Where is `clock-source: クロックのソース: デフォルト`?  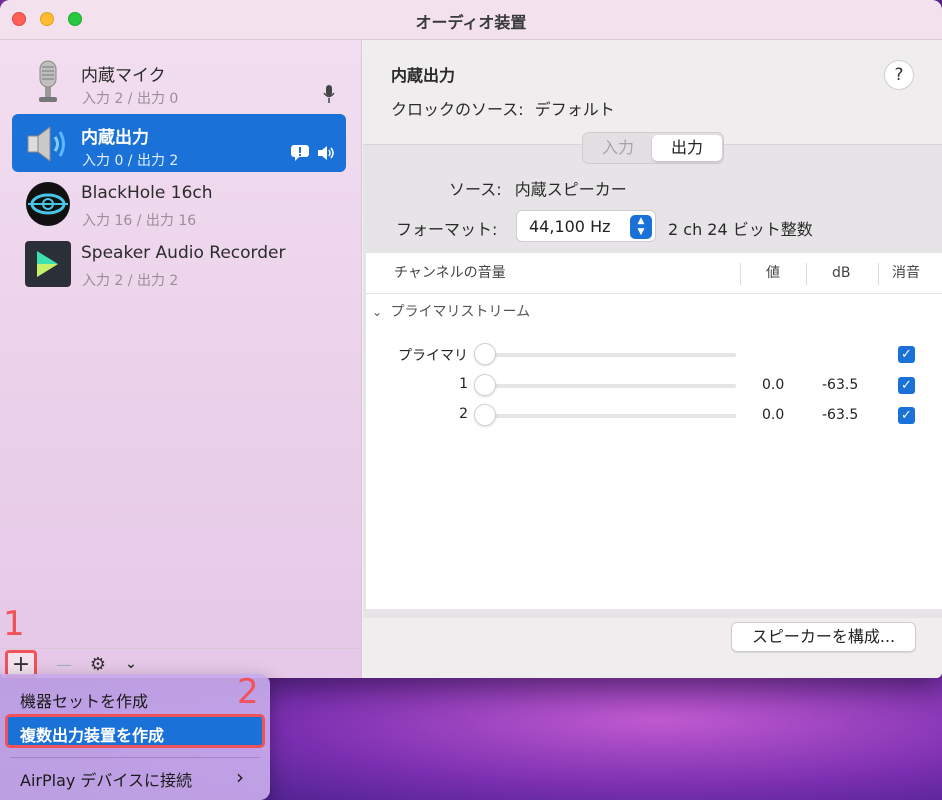 clock-source: クロックのソース: デフォルト is located at coordinates (503, 108).